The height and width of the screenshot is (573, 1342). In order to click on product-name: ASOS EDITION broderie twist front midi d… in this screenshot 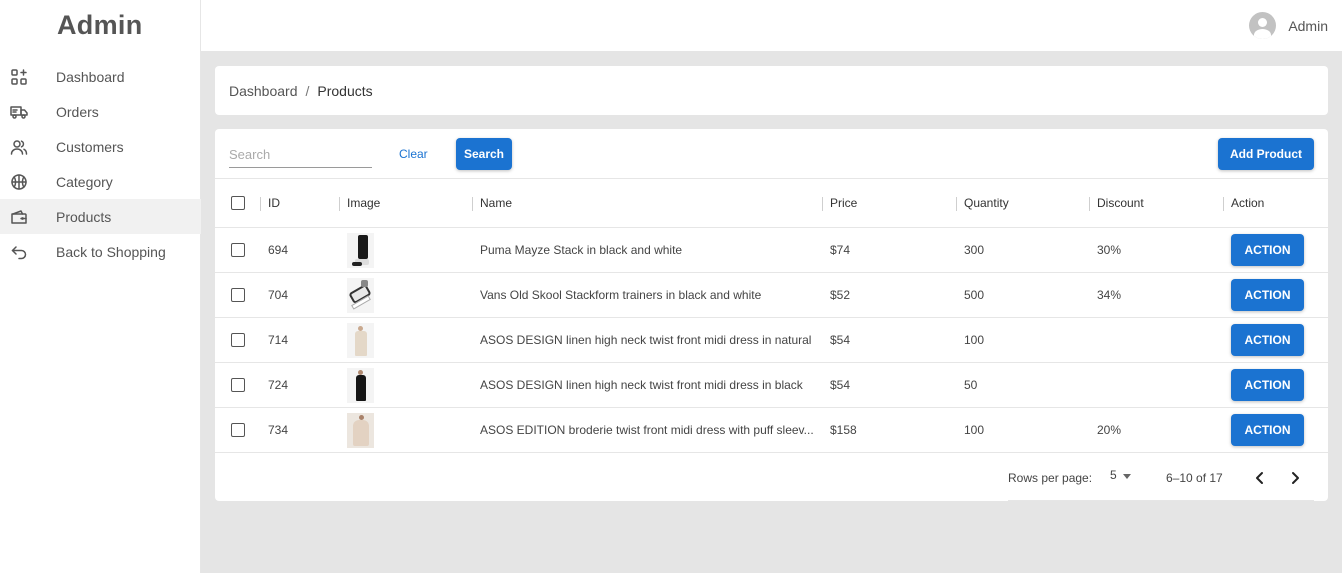, I will do `click(647, 430)`.